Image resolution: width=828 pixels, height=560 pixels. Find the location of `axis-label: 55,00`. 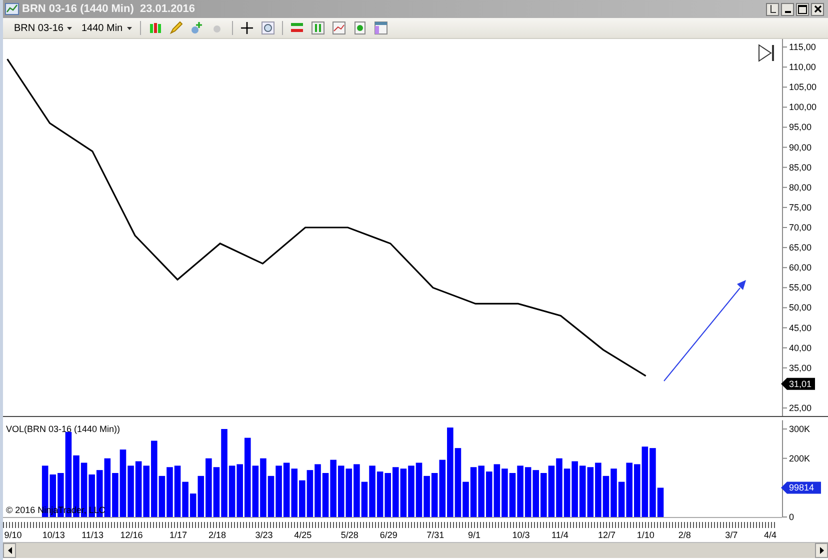

axis-label: 55,00 is located at coordinates (800, 287).